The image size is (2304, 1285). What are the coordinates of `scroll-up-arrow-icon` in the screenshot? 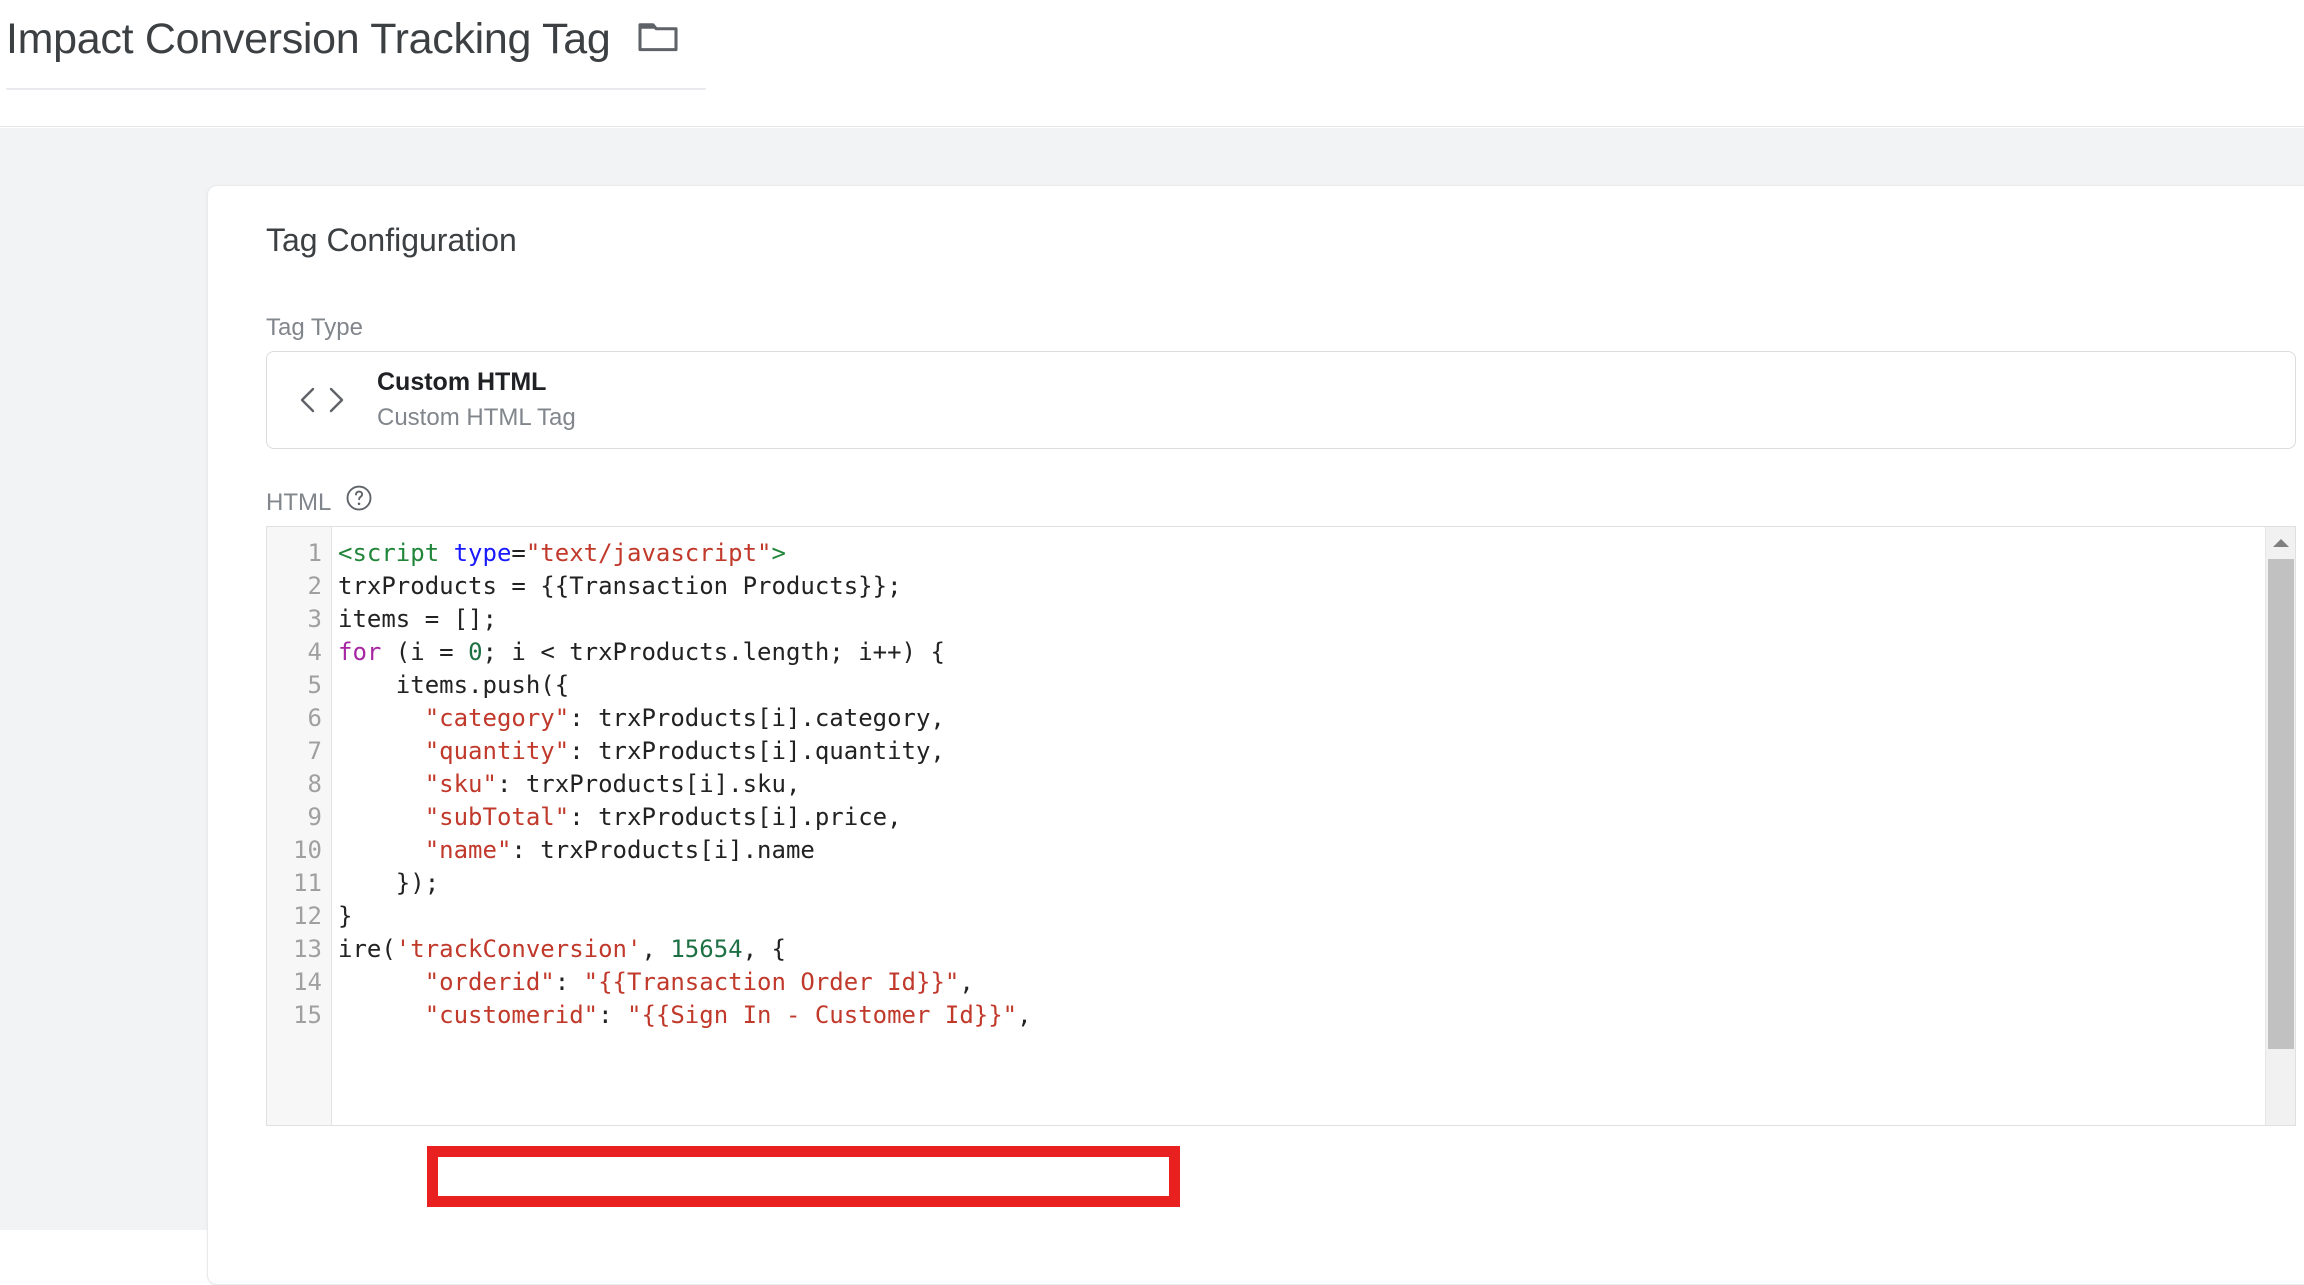 It's located at (2280, 543).